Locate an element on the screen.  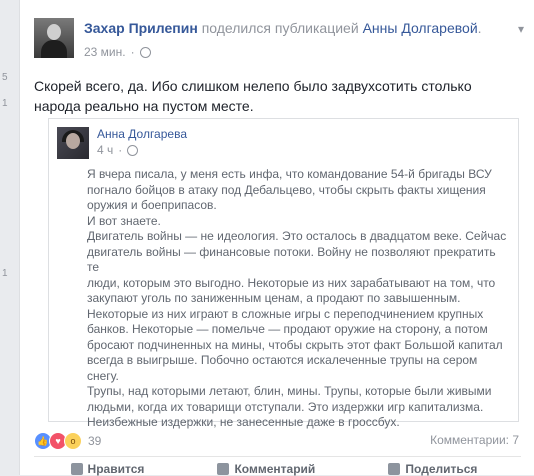
post-meta: 23 мин. · is located at coordinates (117, 52).